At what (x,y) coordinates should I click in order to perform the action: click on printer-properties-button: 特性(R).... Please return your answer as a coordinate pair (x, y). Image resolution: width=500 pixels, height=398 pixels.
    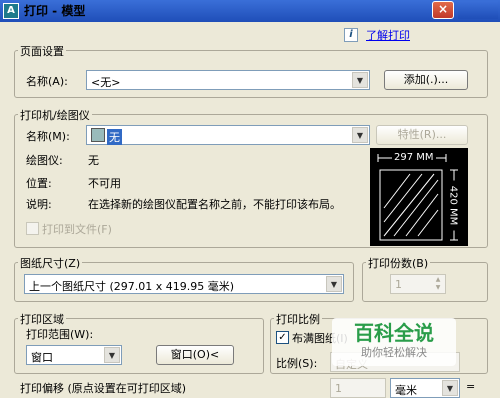
    Looking at the image, I should click on (422, 135).